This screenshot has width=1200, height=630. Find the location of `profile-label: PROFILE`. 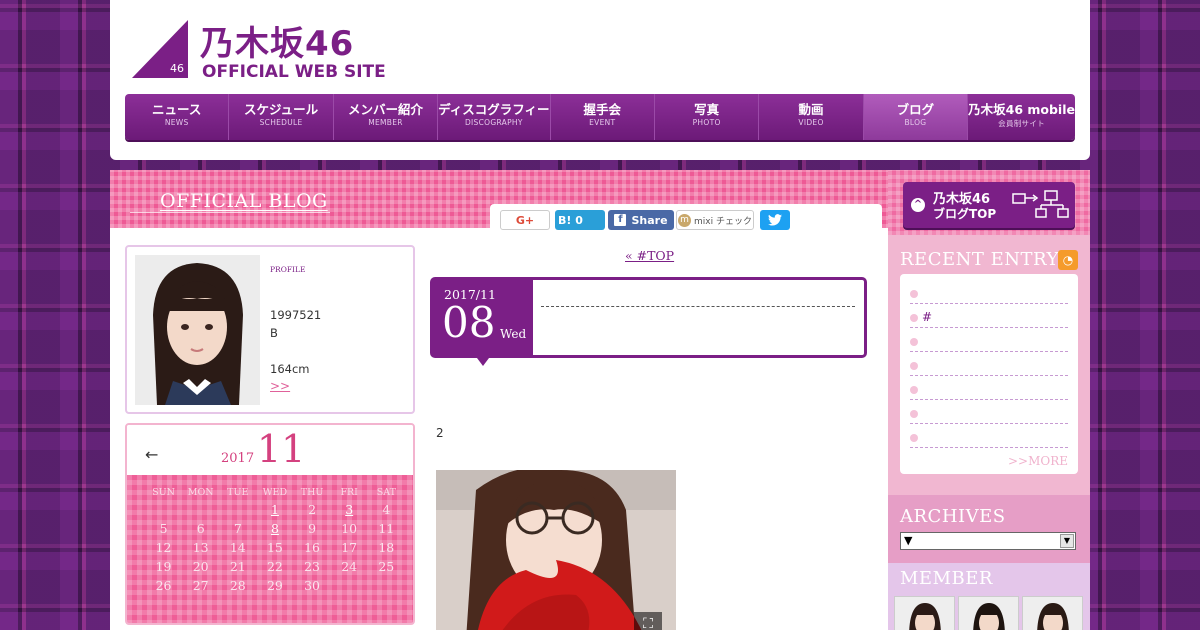

profile-label: PROFILE is located at coordinates (288, 269).